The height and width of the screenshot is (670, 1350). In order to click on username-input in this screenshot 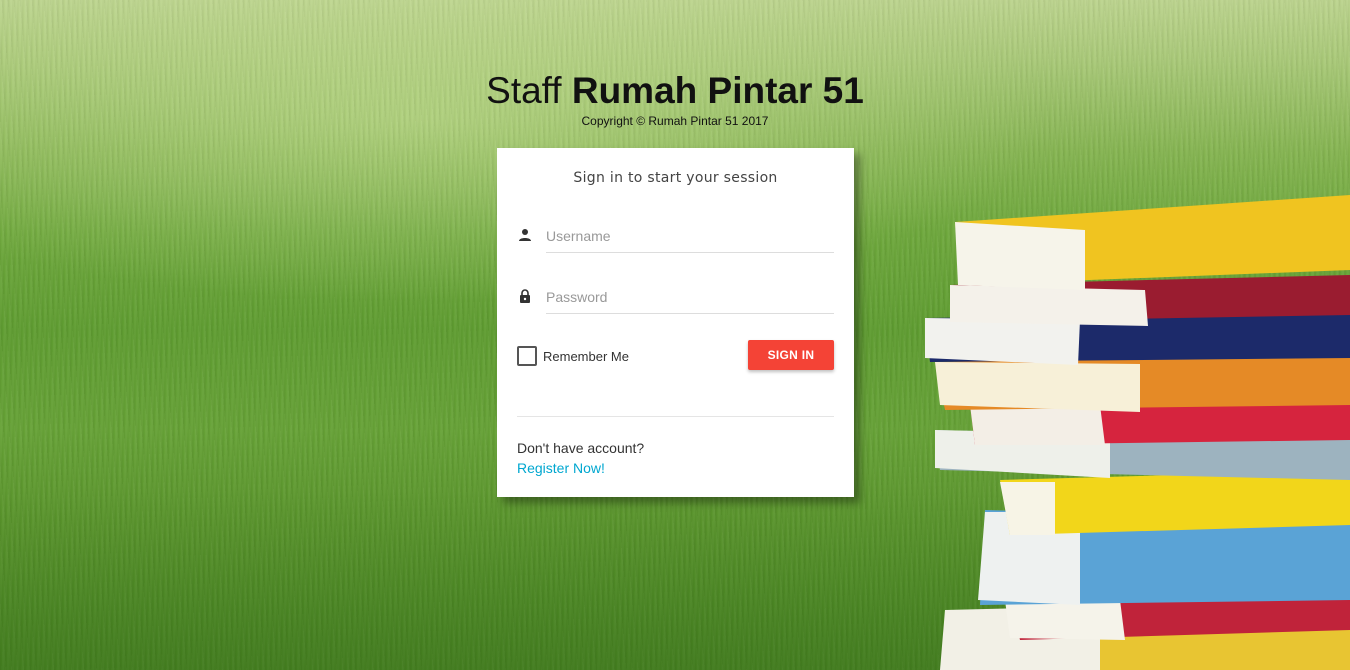, I will do `click(690, 236)`.